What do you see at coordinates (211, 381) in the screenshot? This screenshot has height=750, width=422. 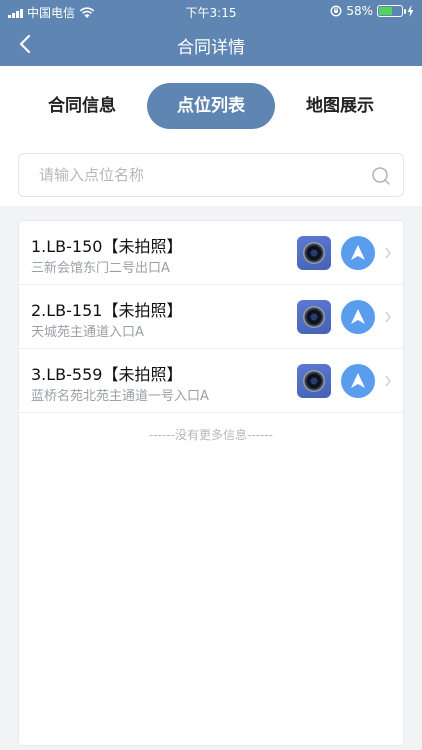 I see `list-item: 3.LB-559【未拍照】 蓝桥名苑北苑主通道一号入口A` at bounding box center [211, 381].